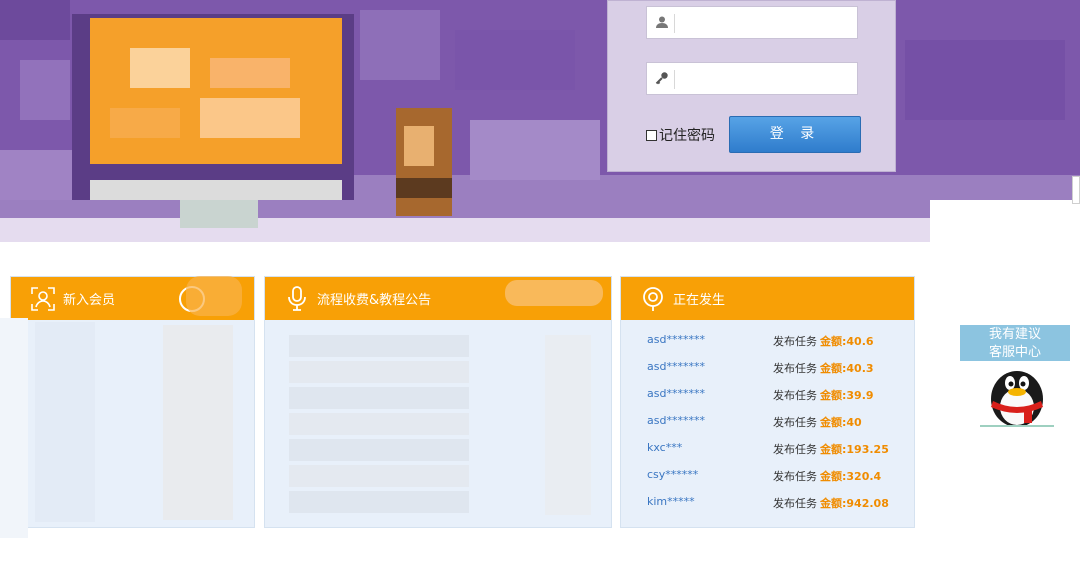 Image resolution: width=1080 pixels, height=564 pixels. I want to click on remember-checkbox, so click(651, 135).